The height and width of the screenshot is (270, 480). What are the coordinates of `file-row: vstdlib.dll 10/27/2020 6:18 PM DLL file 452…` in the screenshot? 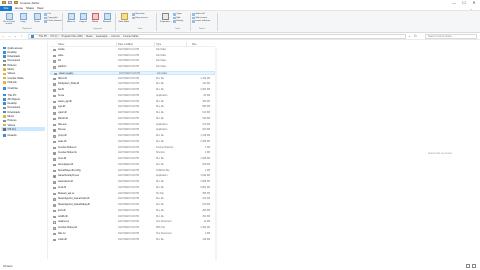 It's located at (132, 217).